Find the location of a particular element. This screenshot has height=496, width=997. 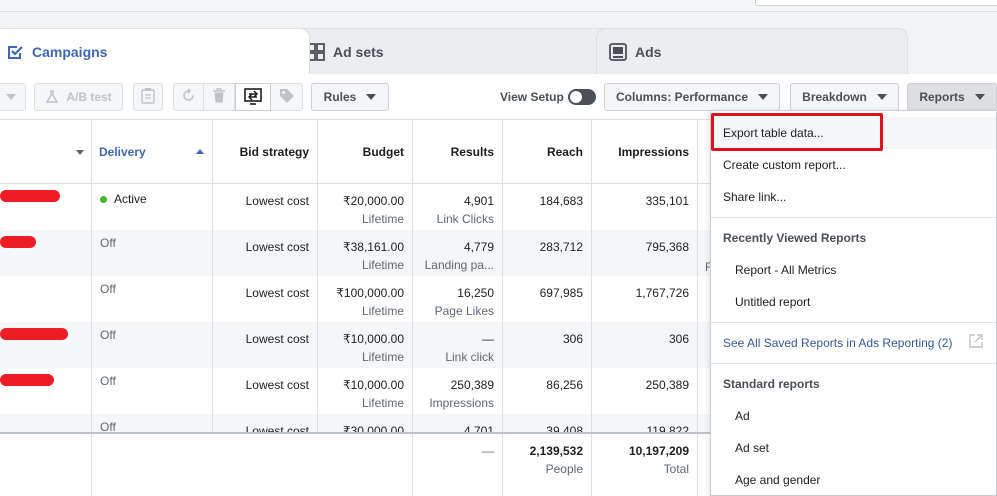

totals-reach-label: People is located at coordinates (564, 469).